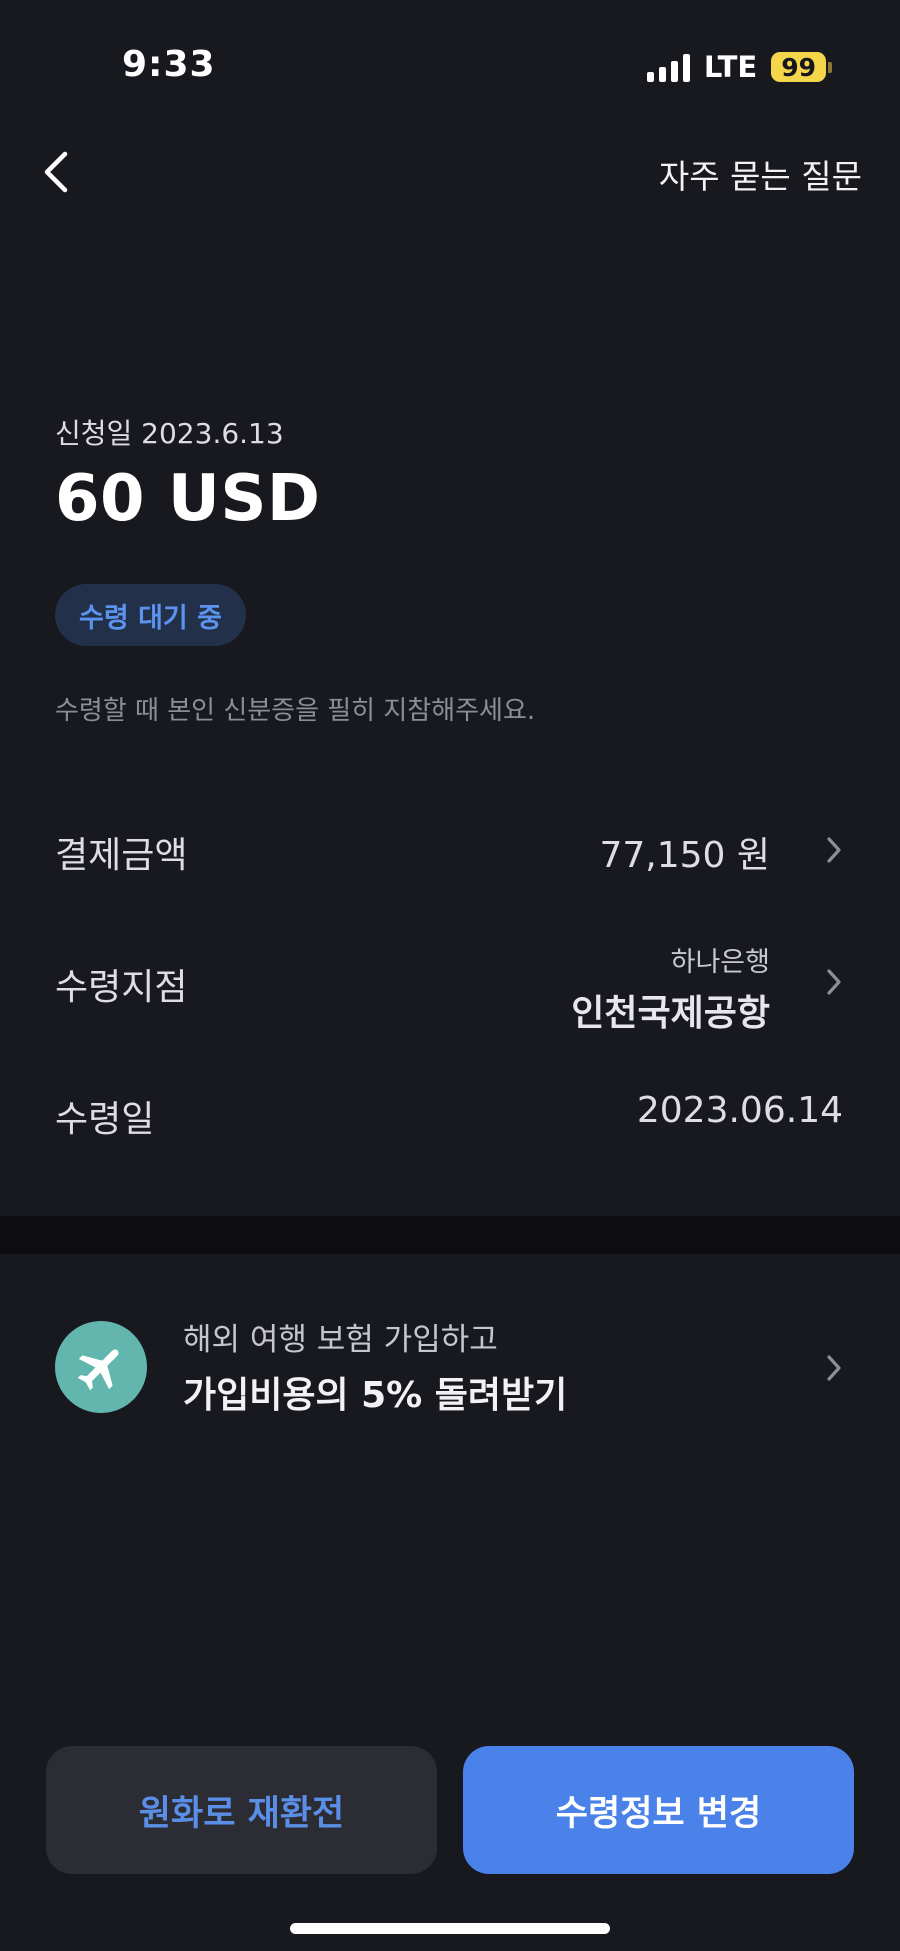 The width and height of the screenshot is (900, 1951). Describe the element at coordinates (658, 1810) in the screenshot. I see `change-pickup-info-button: 수령정보 변경` at that location.